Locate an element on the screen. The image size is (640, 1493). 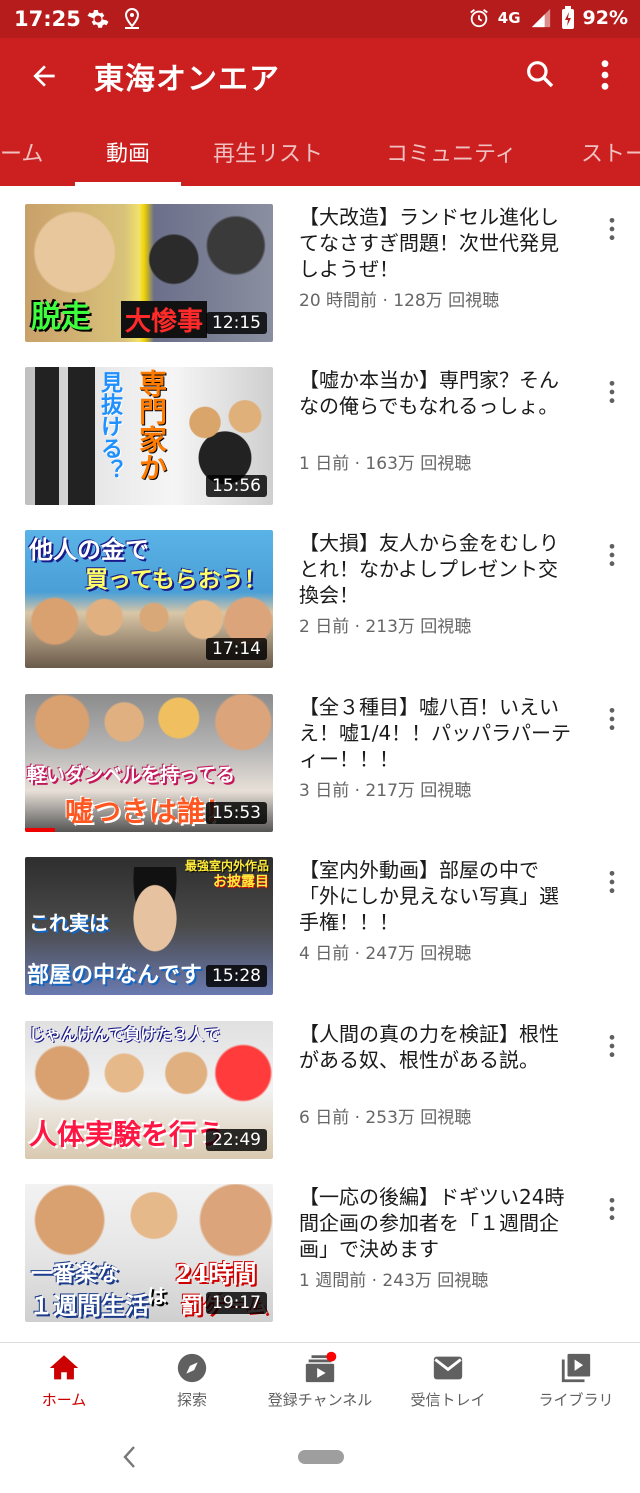
tab-home: ーム is located at coordinates (21, 152).